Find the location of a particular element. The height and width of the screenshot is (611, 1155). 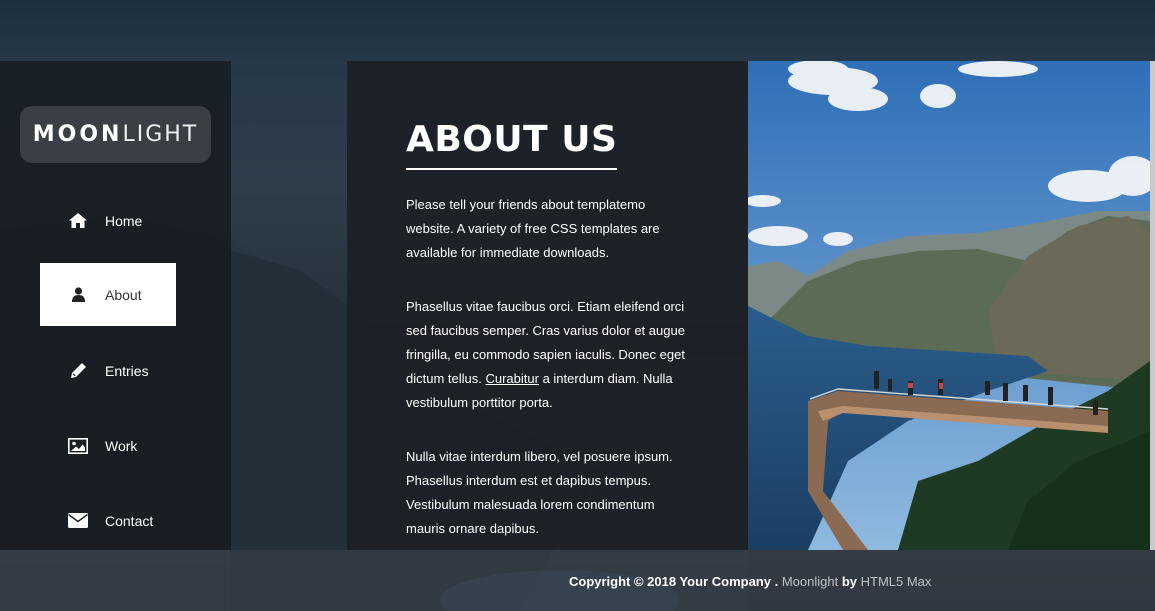

pencil-icon is located at coordinates (78, 371).